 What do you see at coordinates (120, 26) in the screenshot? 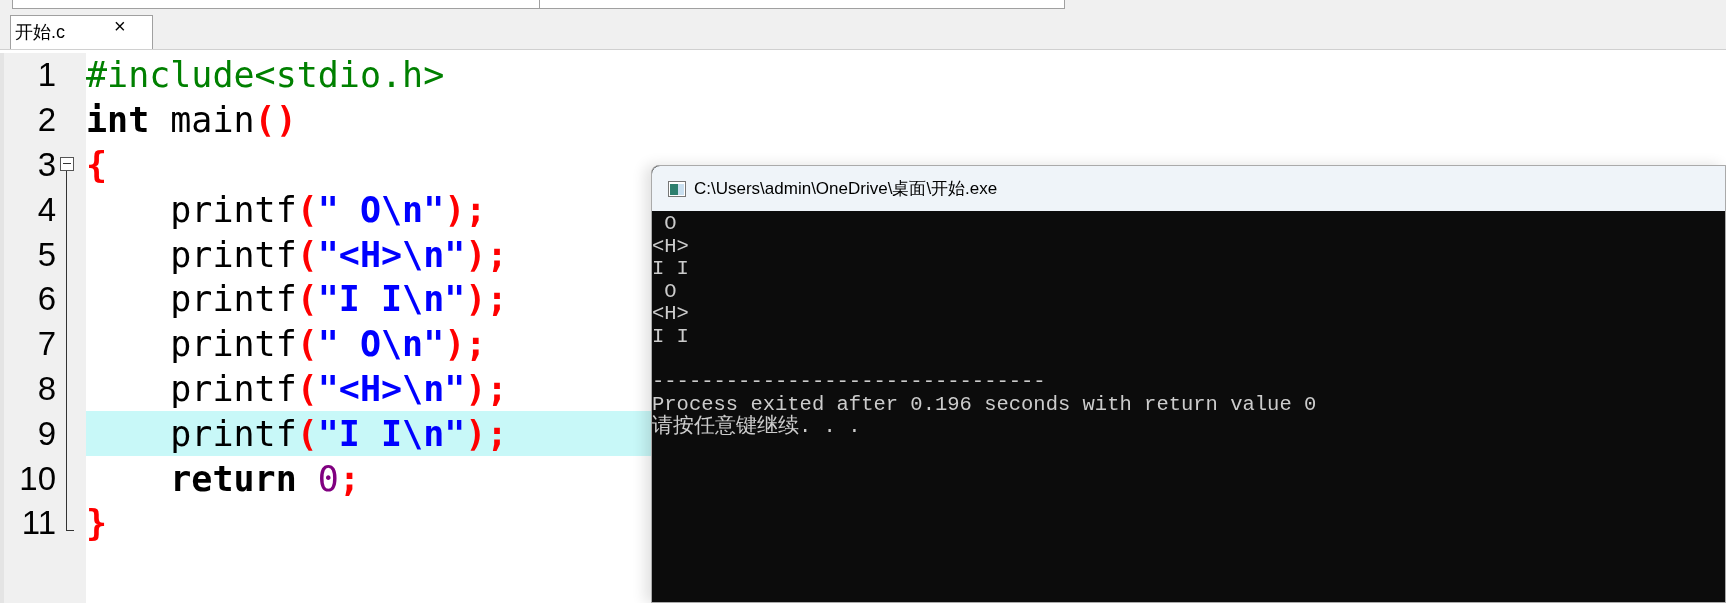
I see `close-icon: ×` at bounding box center [120, 26].